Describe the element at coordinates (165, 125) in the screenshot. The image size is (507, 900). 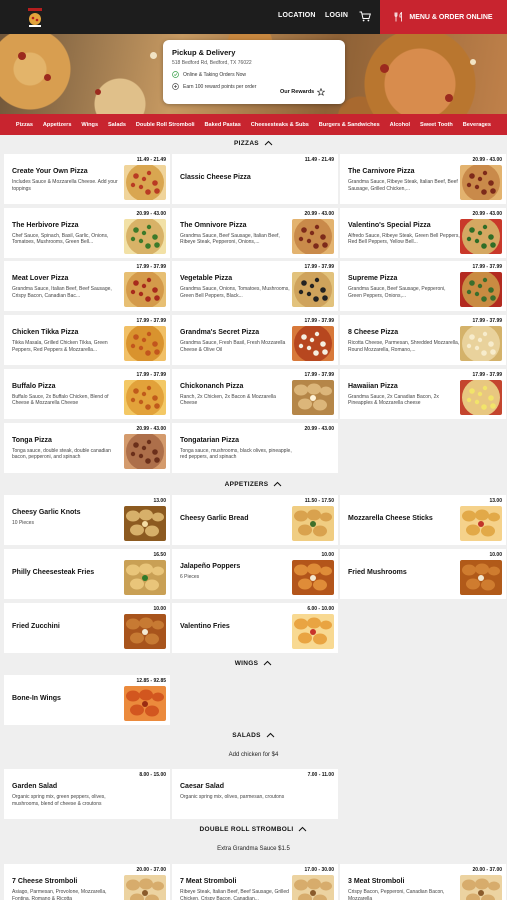
I see `category-stromboli: Double Roll Stromboli` at that location.